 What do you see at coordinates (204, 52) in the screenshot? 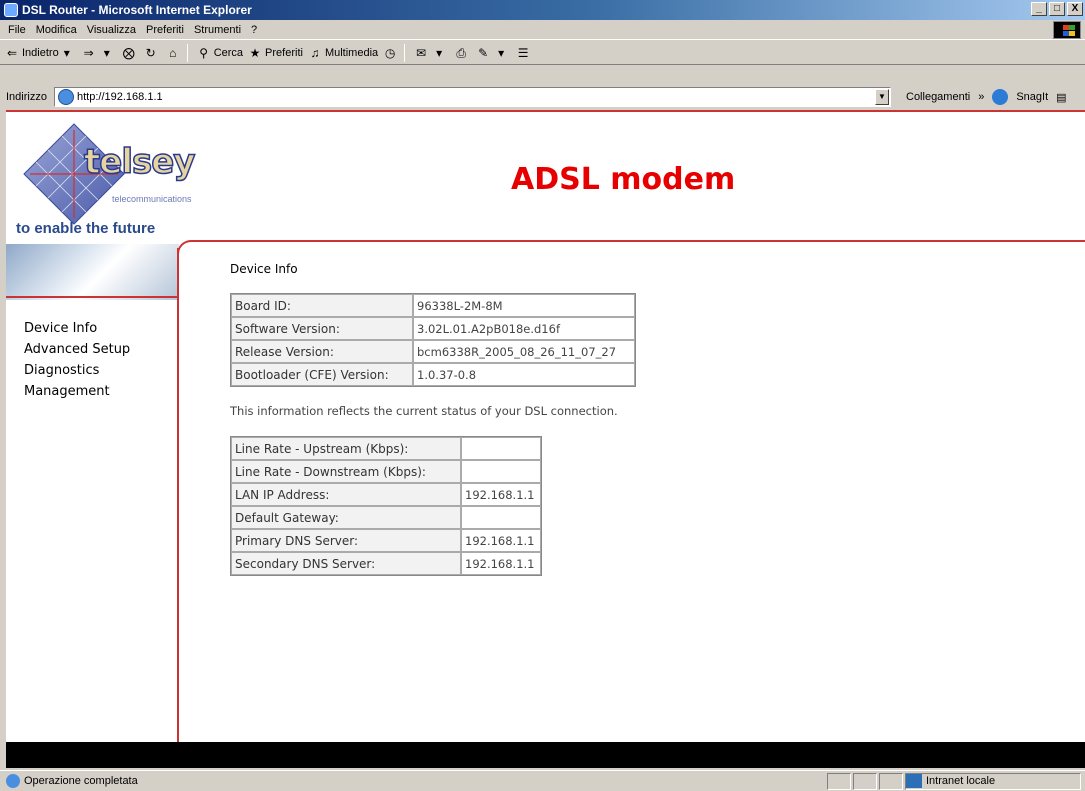
I see `search-icon: ⚲` at bounding box center [204, 52].